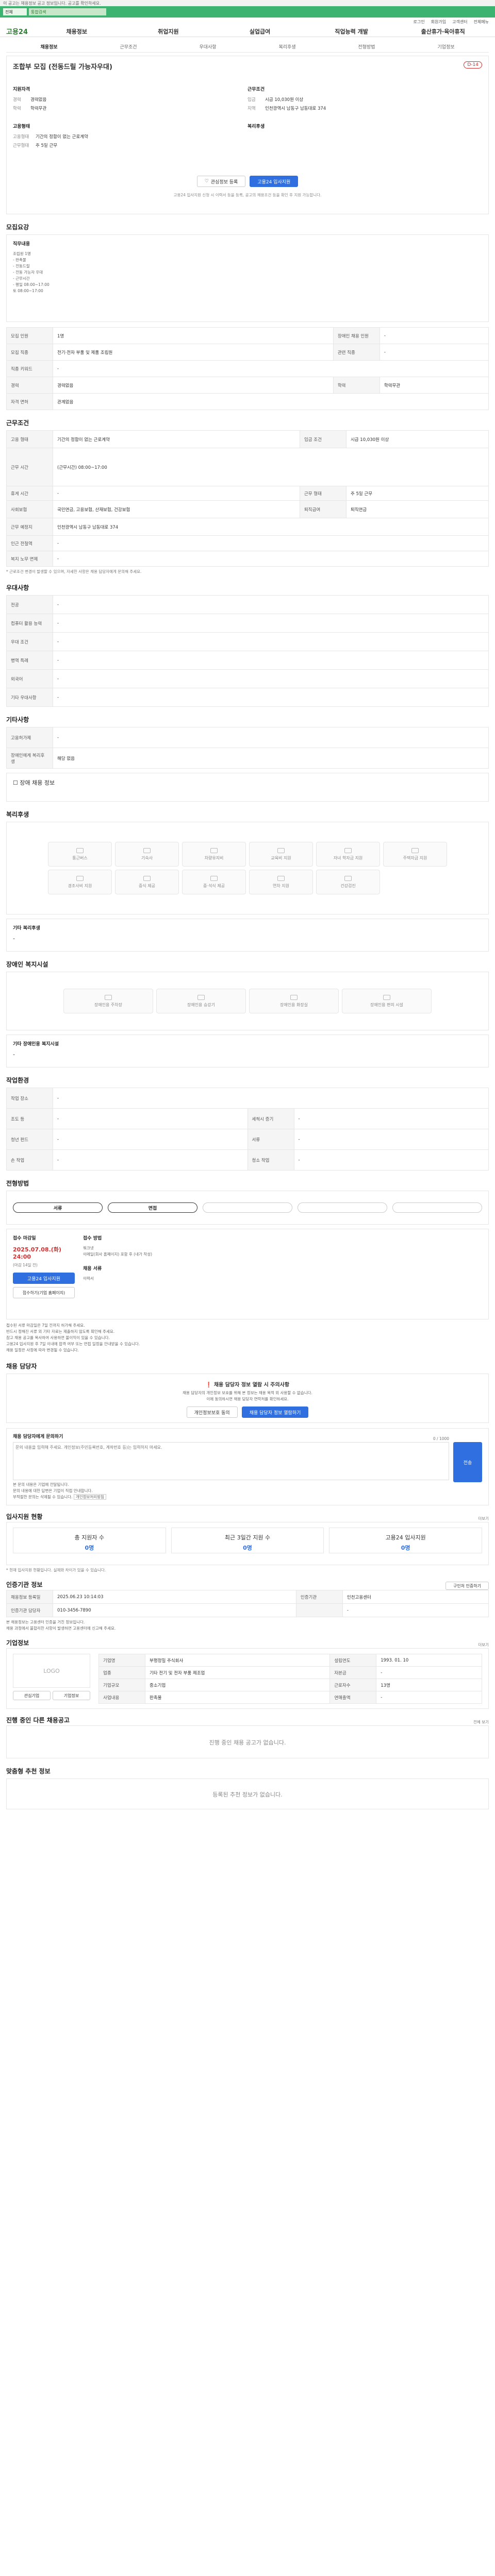 The height and width of the screenshot is (2576, 495). Describe the element at coordinates (51, 1671) in the screenshot. I see `company-logo: LOGO` at that location.